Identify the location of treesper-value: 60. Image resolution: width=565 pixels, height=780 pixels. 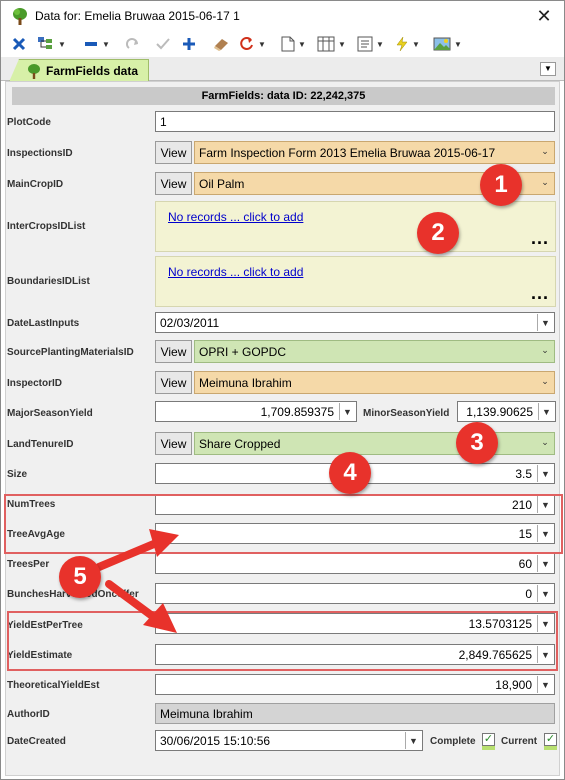
(525, 563).